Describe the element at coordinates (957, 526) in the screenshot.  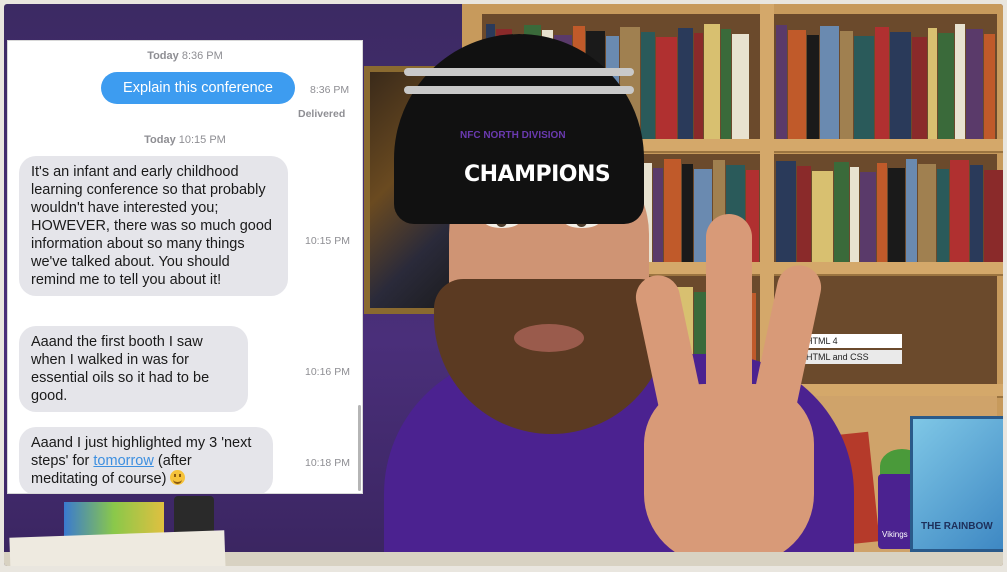
I see `poster-title: THE RAINBOW` at that location.